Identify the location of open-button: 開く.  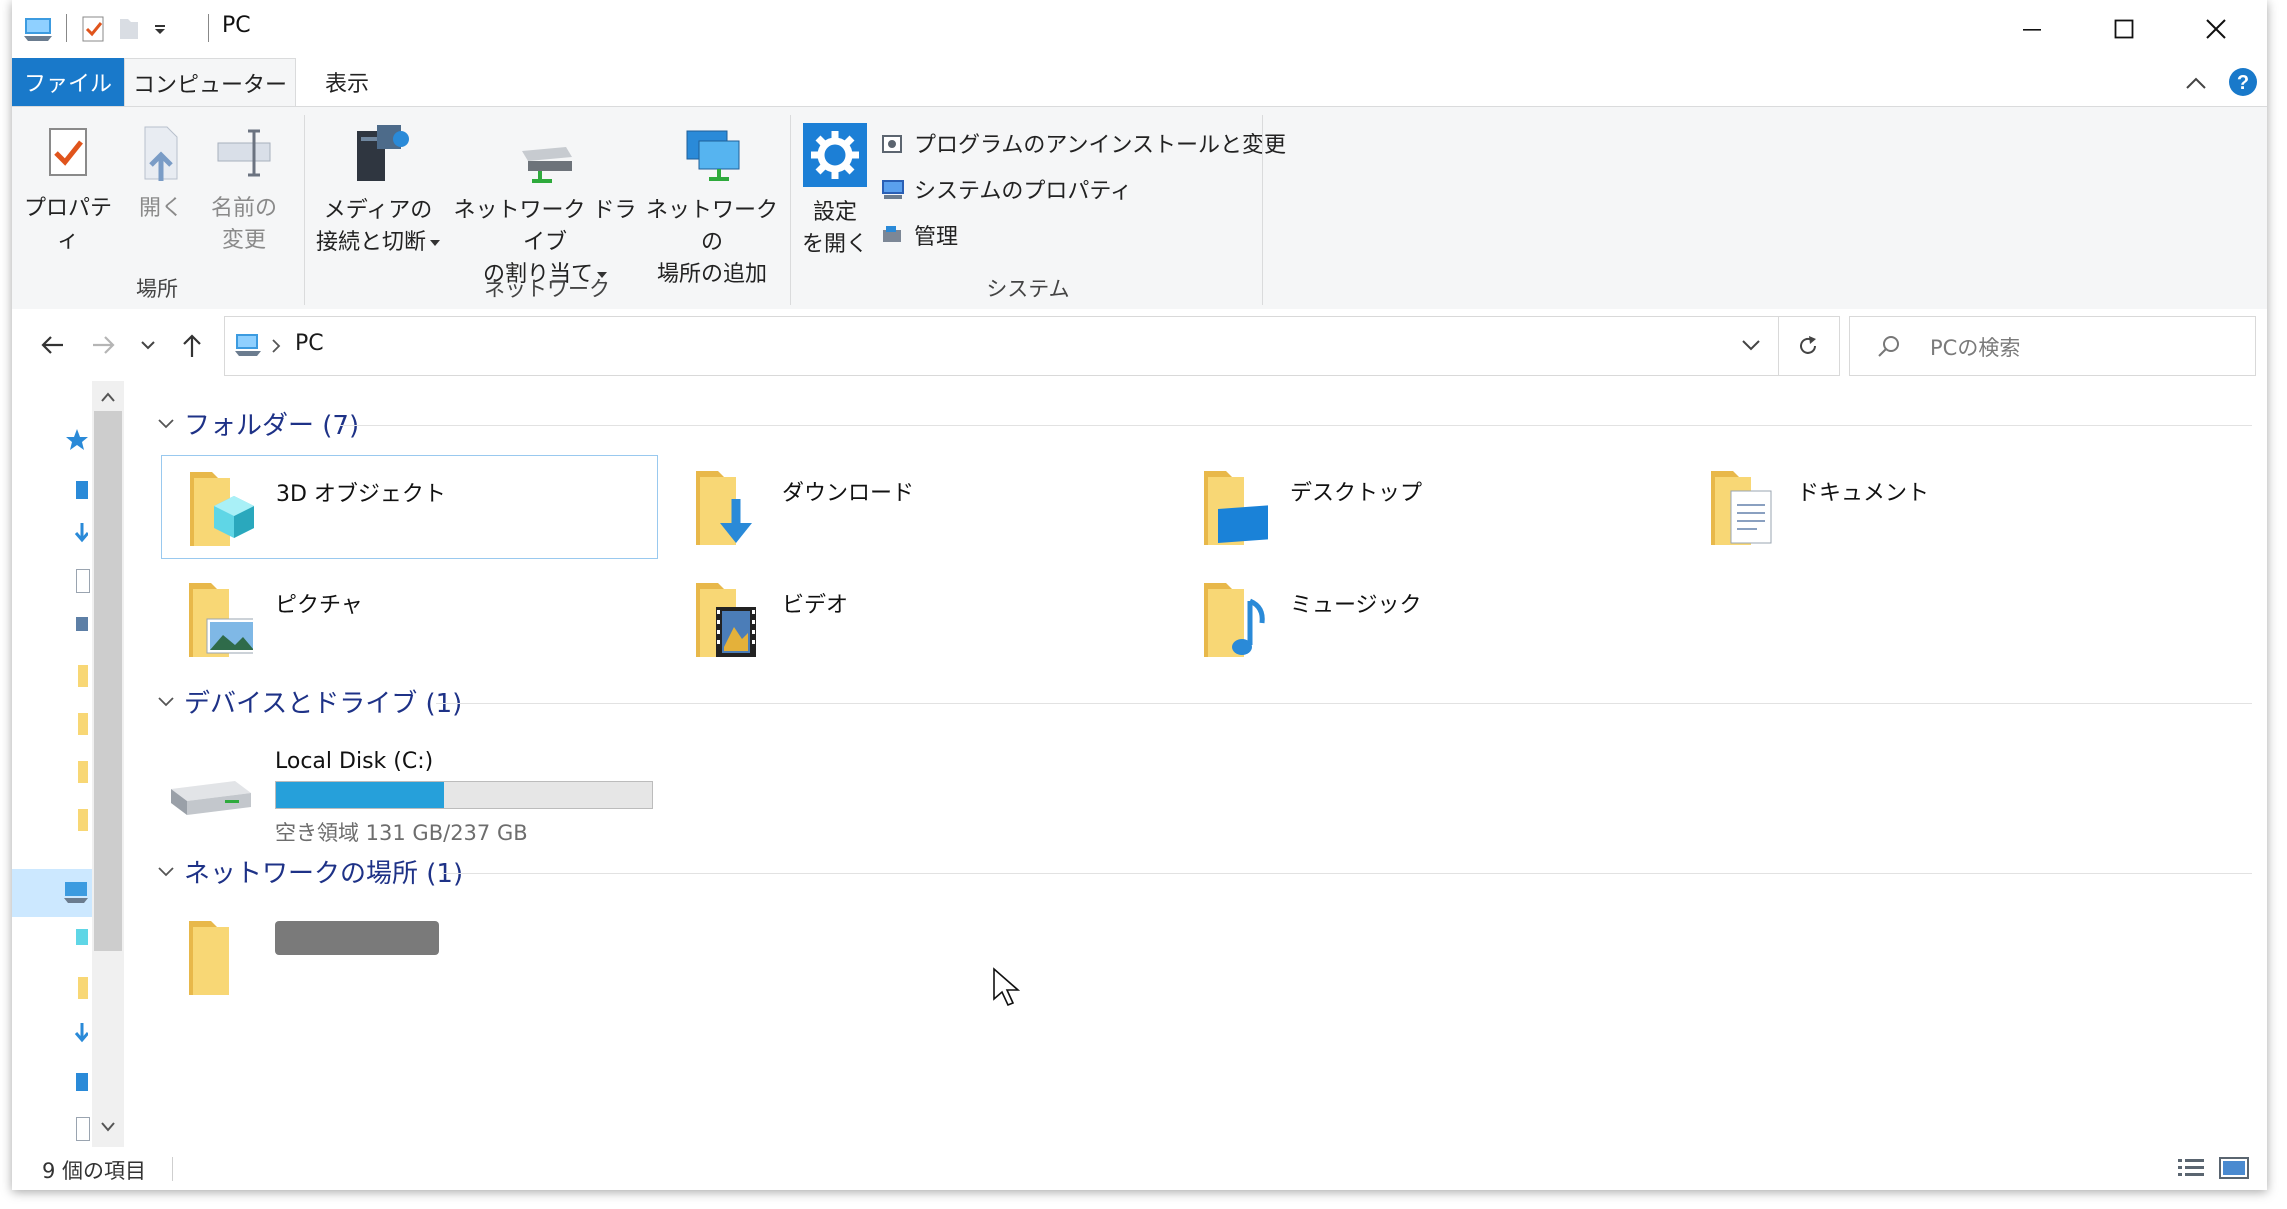
(161, 174).